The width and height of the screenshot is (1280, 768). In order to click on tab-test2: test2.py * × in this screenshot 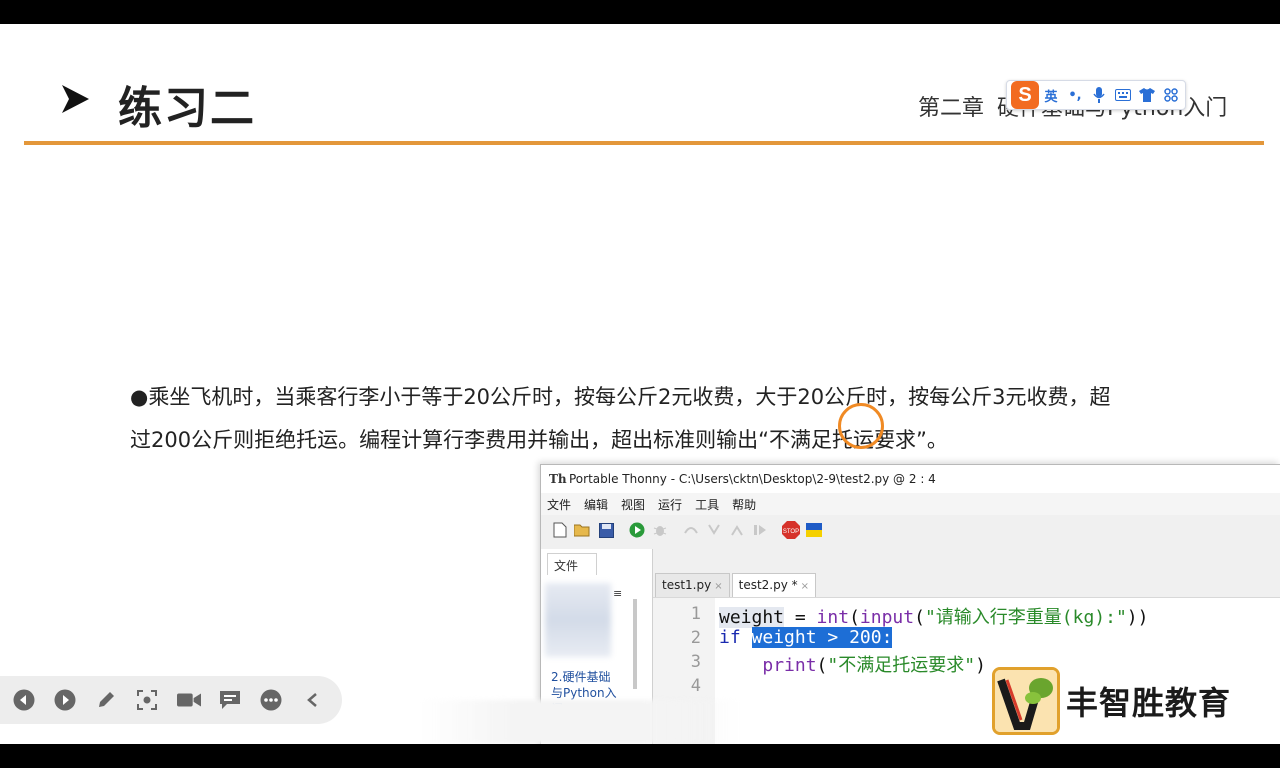, I will do `click(774, 585)`.